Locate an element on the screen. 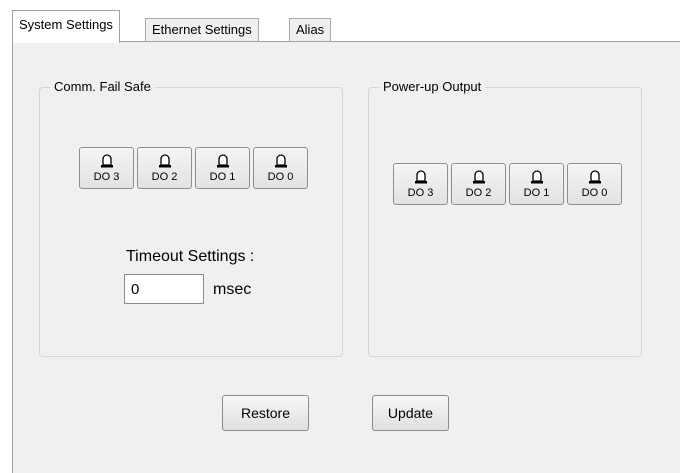 This screenshot has height=473, width=680. fail-safe-do3-button: DO 3 is located at coordinates (106, 168).